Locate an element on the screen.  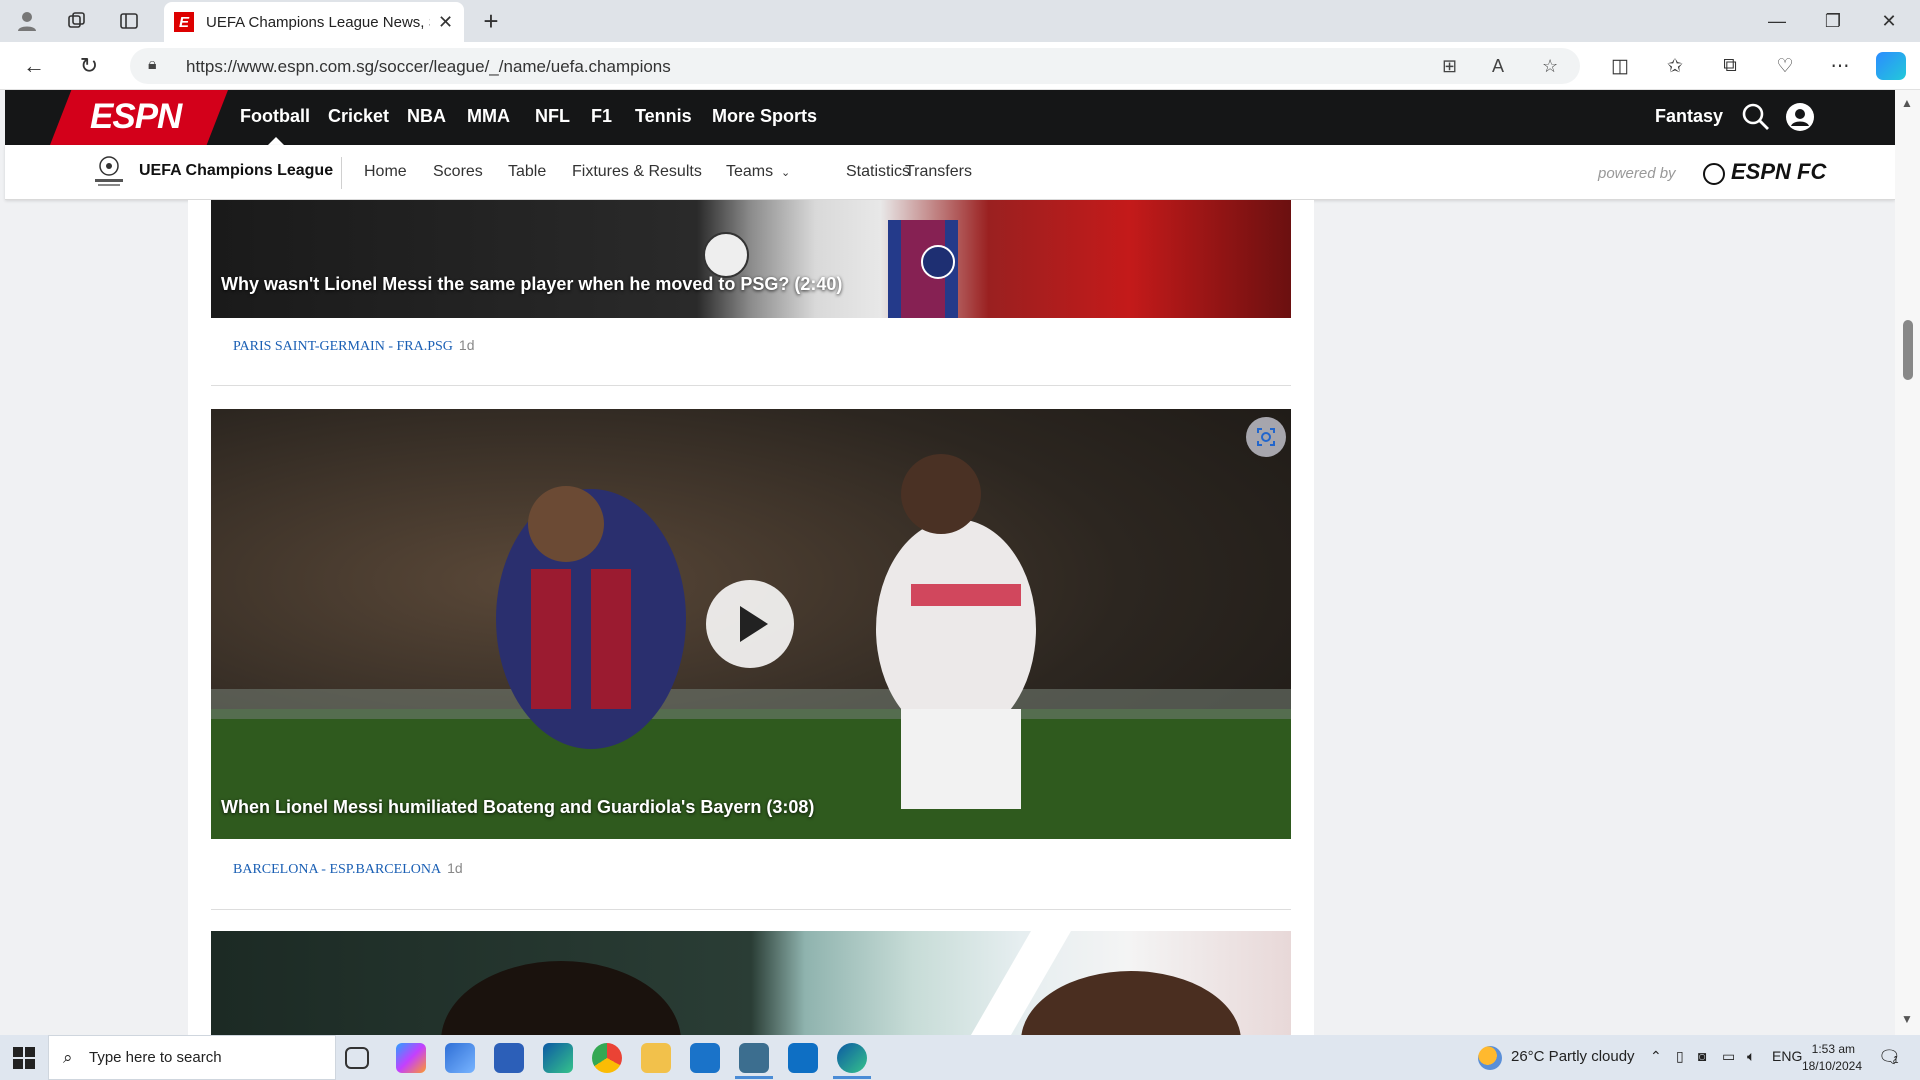
clock-time: 1:53 am is located at coordinates (1832, 1049).